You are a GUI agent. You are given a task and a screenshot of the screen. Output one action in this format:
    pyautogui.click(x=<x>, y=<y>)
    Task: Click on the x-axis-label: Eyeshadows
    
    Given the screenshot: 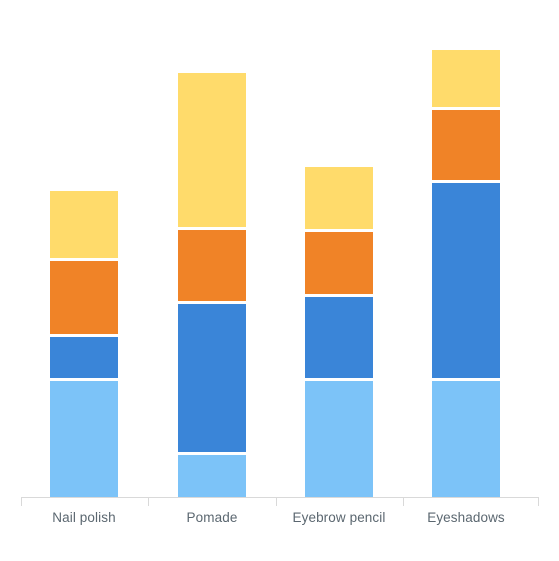 What is the action you would take?
    pyautogui.click(x=466, y=517)
    